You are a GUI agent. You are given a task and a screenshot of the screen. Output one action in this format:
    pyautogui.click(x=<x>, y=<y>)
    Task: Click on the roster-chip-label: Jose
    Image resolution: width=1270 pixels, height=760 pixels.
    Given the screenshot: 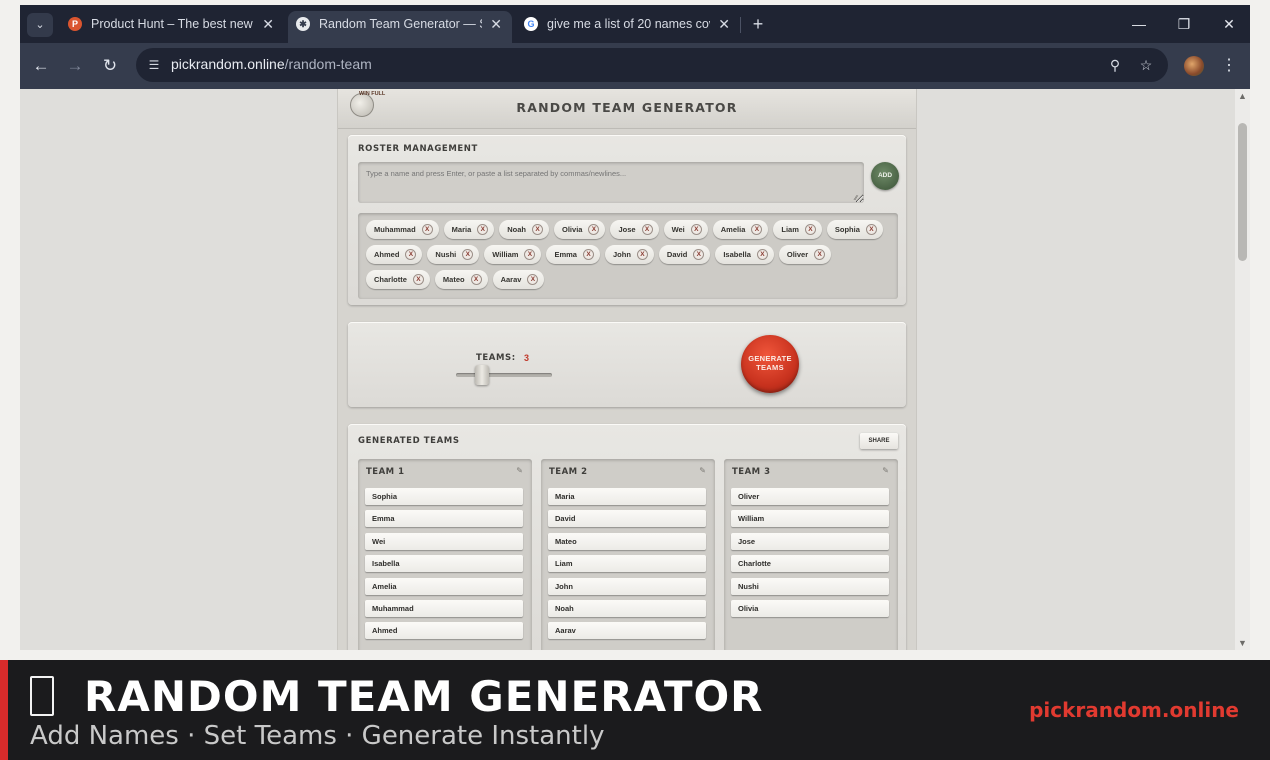 What is the action you would take?
    pyautogui.click(x=627, y=229)
    